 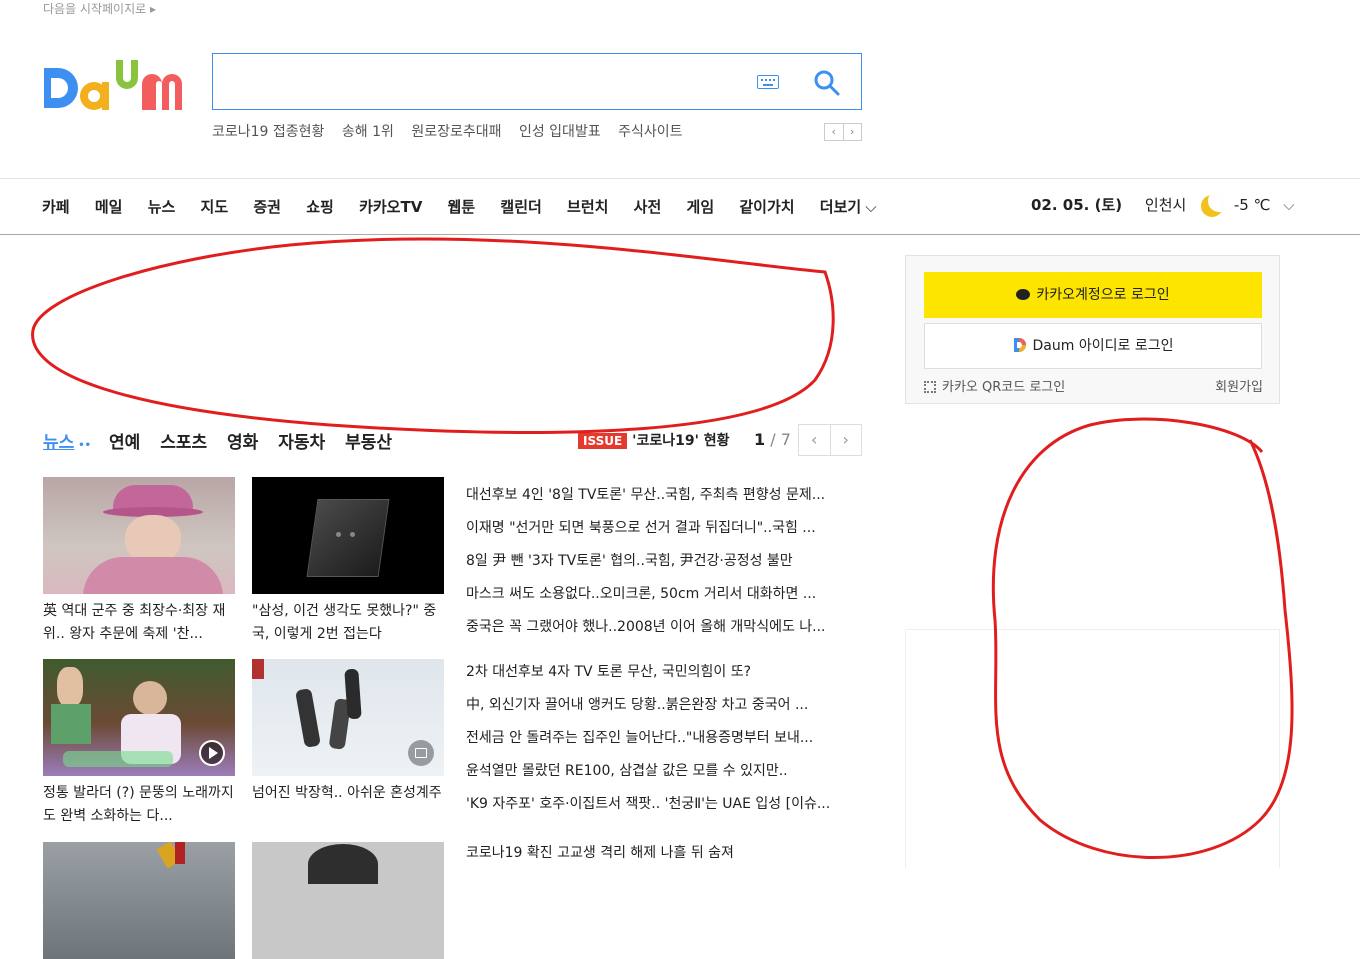 What do you see at coordinates (1239, 385) in the screenshot?
I see `signup-link: 회원가입` at bounding box center [1239, 385].